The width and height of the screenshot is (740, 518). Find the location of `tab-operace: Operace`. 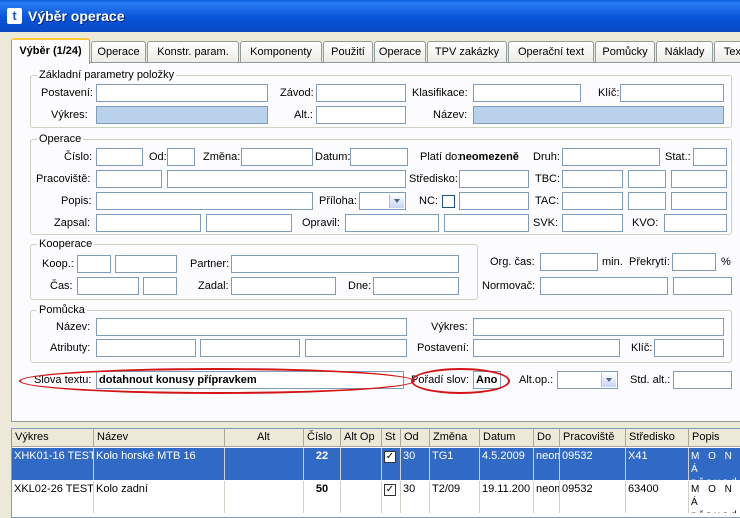

tab-operace: Operace is located at coordinates (118, 52).